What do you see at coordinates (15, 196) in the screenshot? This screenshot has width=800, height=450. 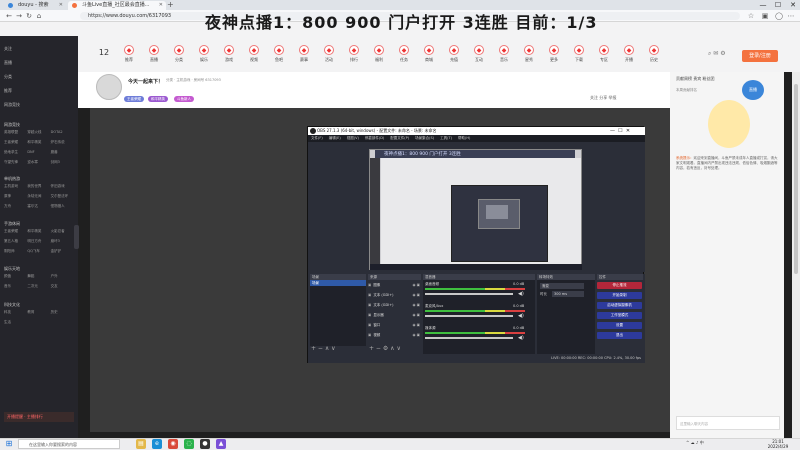 I see `sidebar-category-link: 原神` at bounding box center [15, 196].